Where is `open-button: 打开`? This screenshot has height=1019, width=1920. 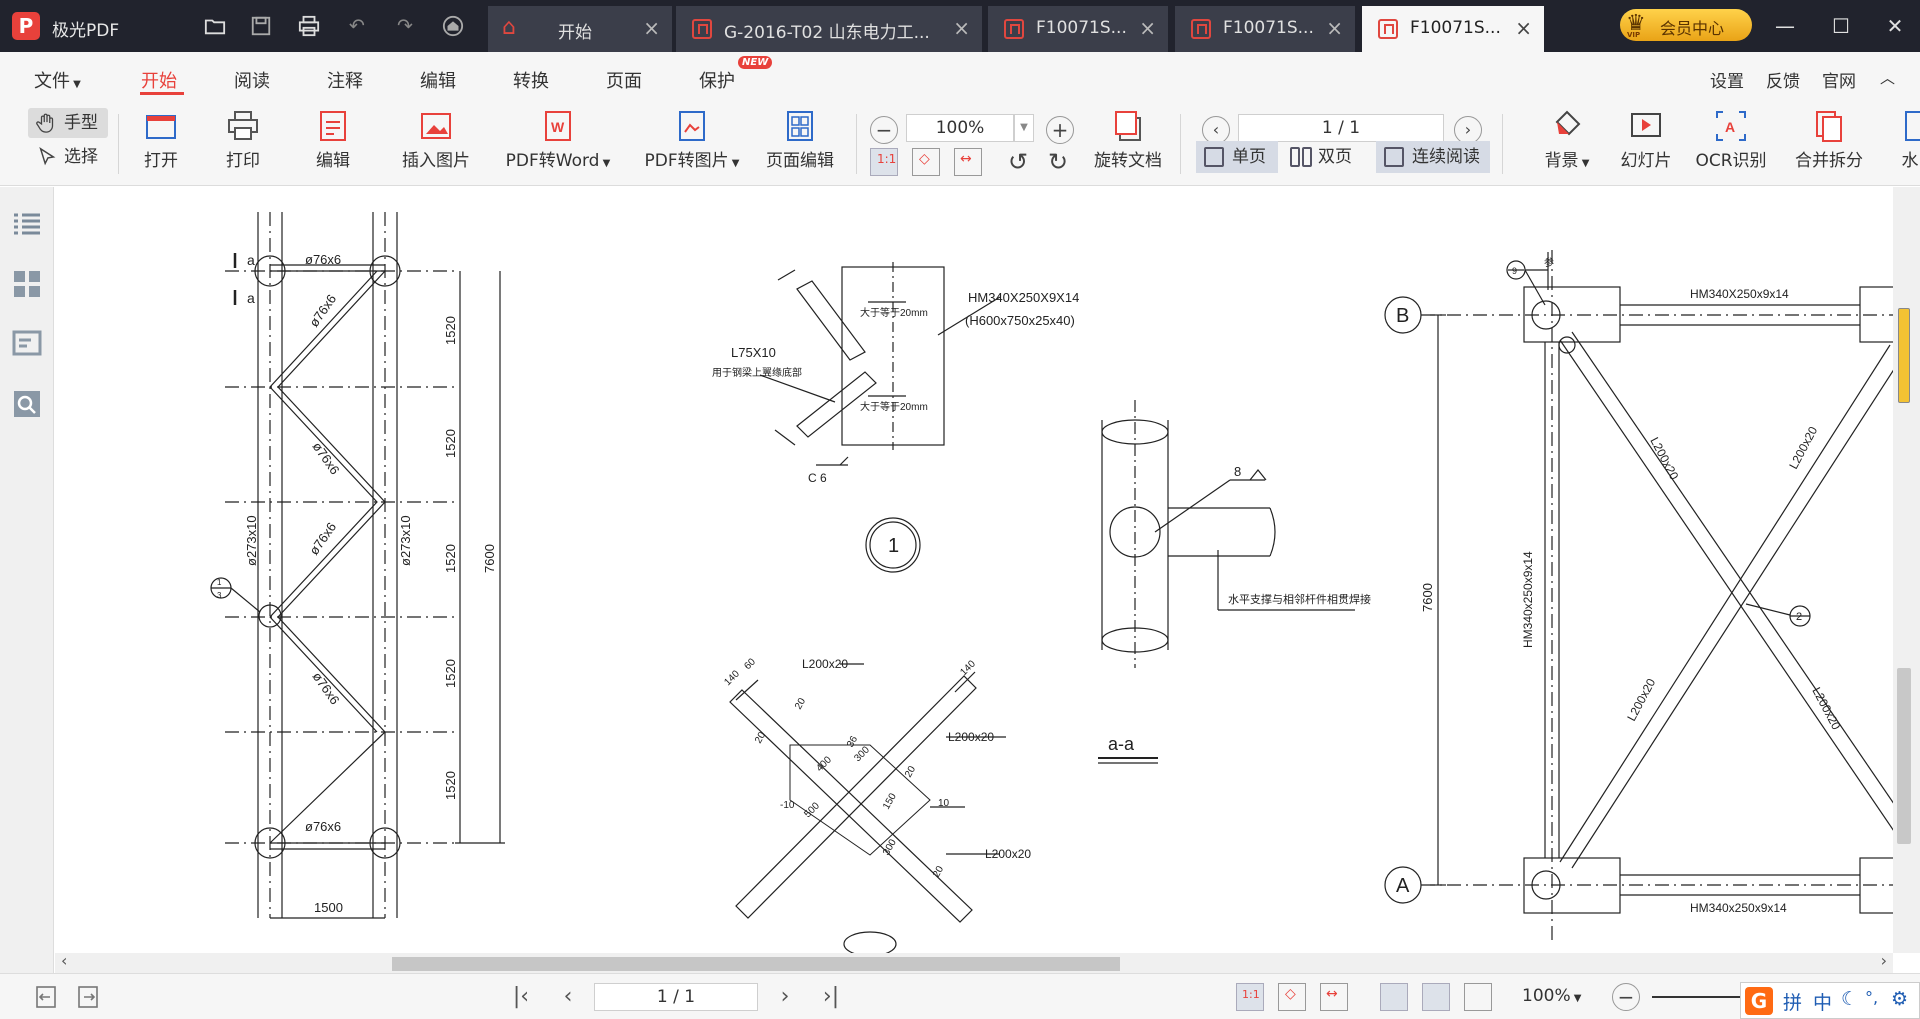 open-button: 打开 is located at coordinates (161, 145).